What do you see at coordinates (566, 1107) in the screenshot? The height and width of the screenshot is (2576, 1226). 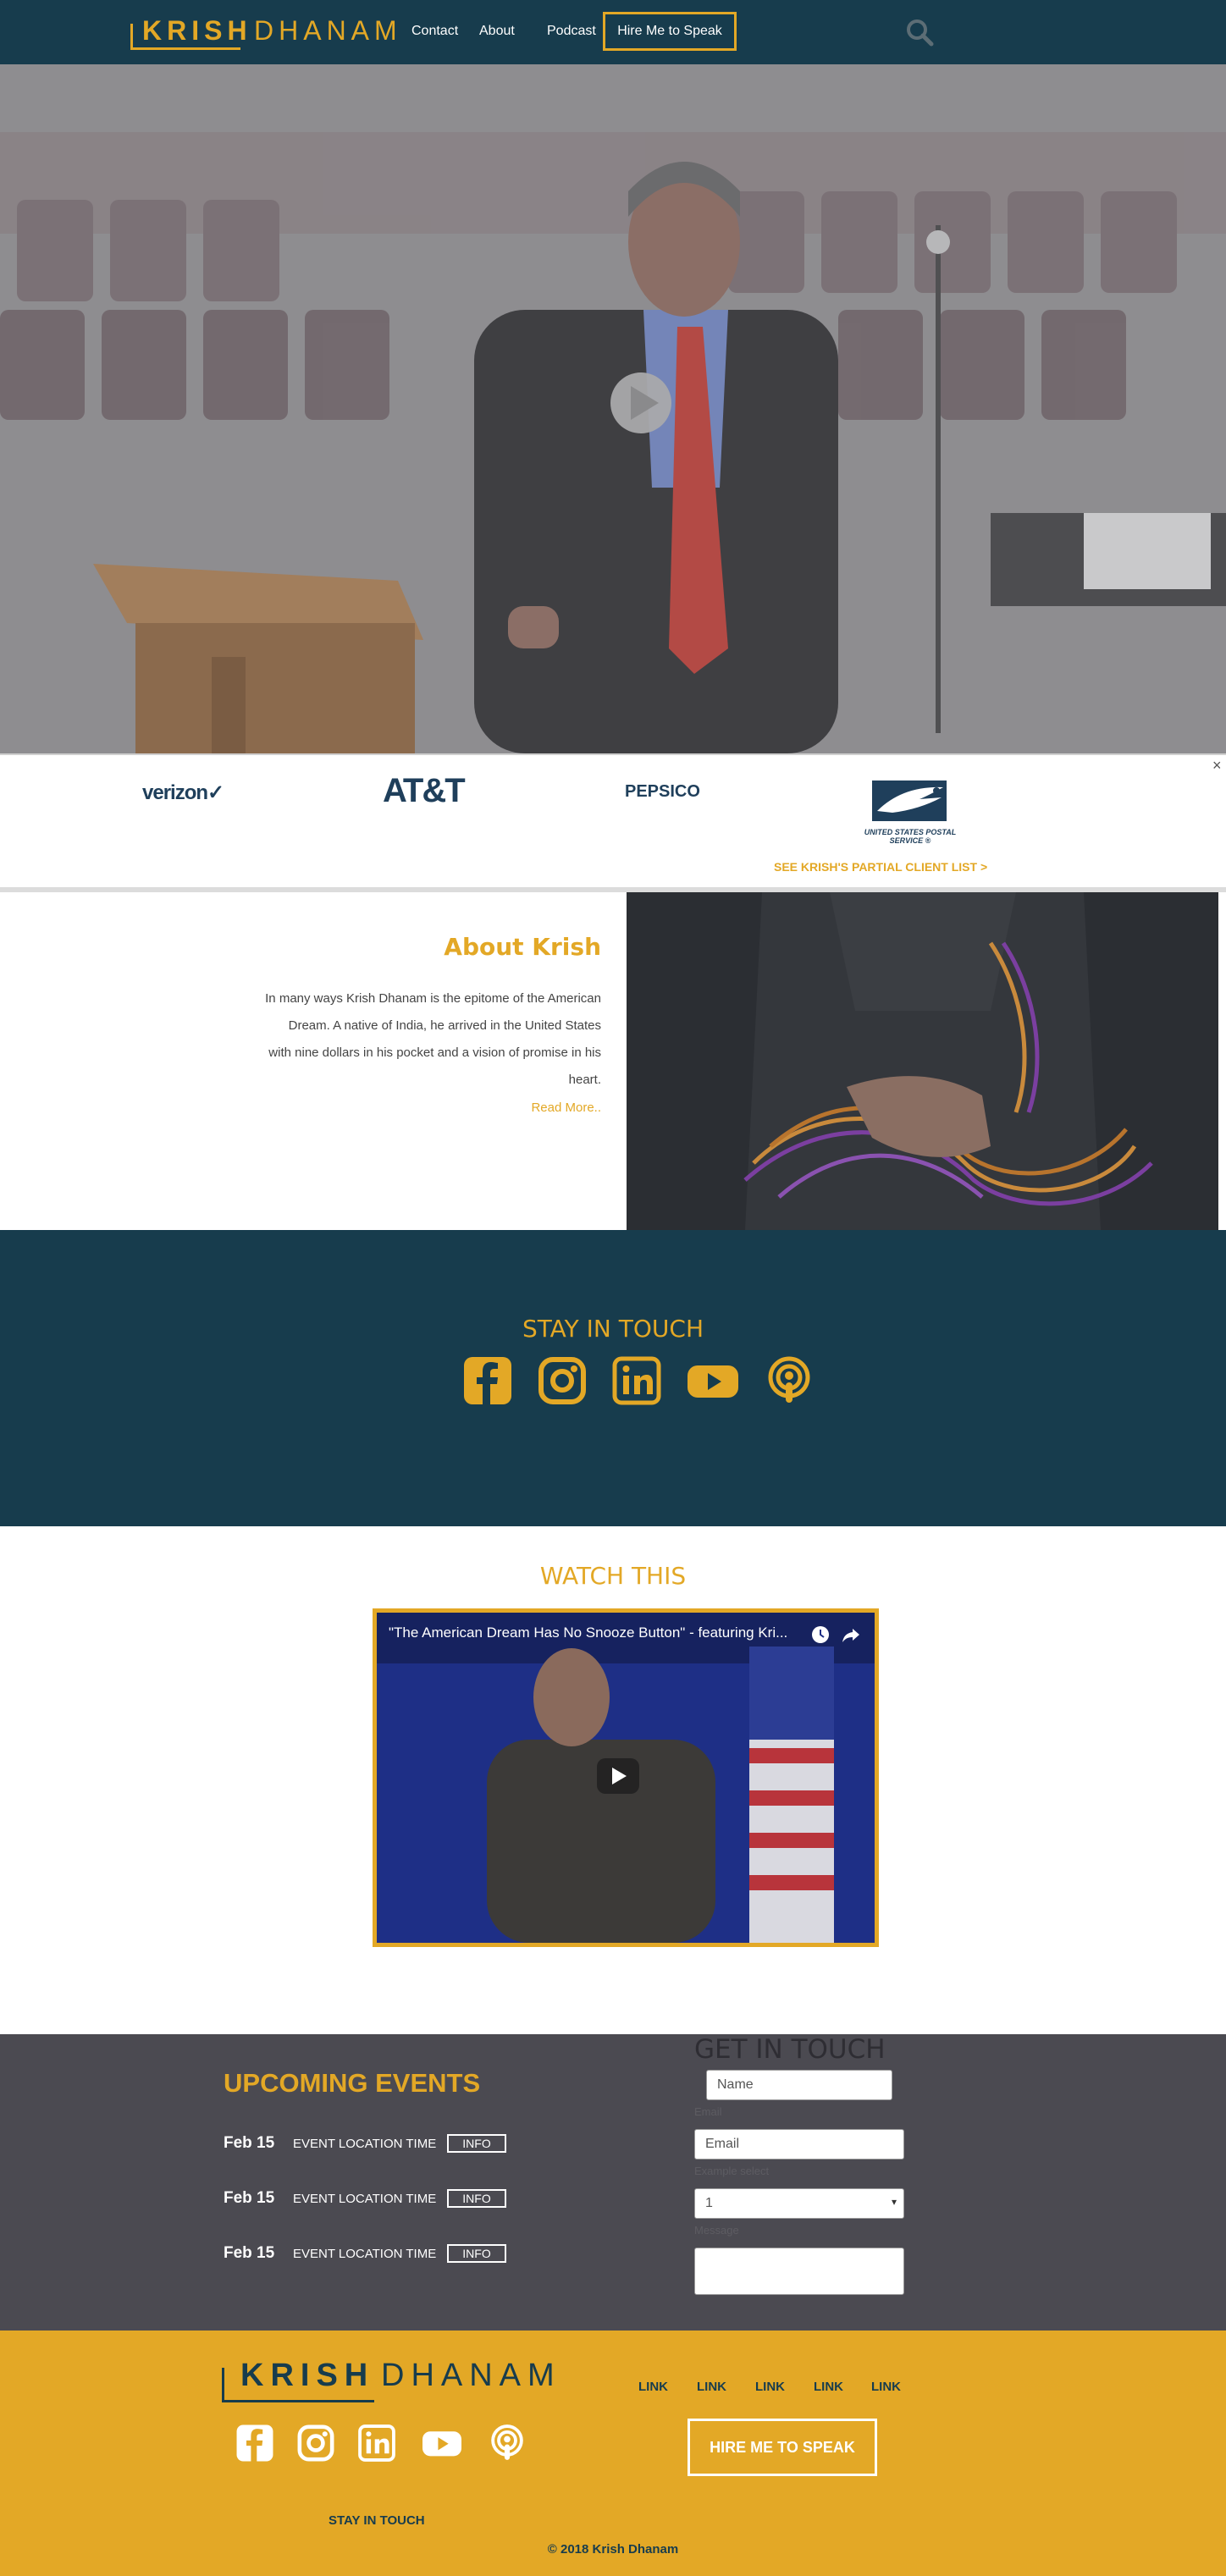 I see `read-more-link: Read More..` at bounding box center [566, 1107].